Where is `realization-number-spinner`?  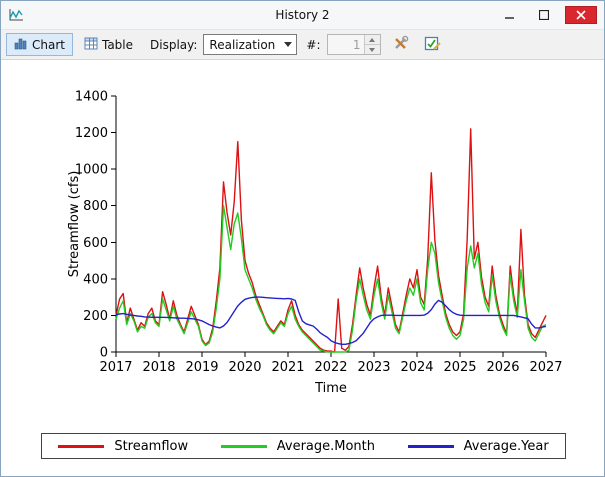 realization-number-spinner is located at coordinates (353, 44).